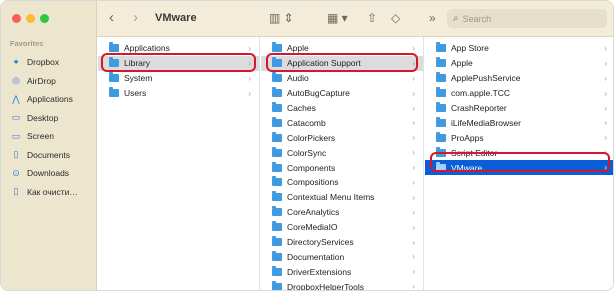  What do you see at coordinates (342, 227) in the screenshot?
I see `list-item: CoreMediaIO ›` at bounding box center [342, 227].